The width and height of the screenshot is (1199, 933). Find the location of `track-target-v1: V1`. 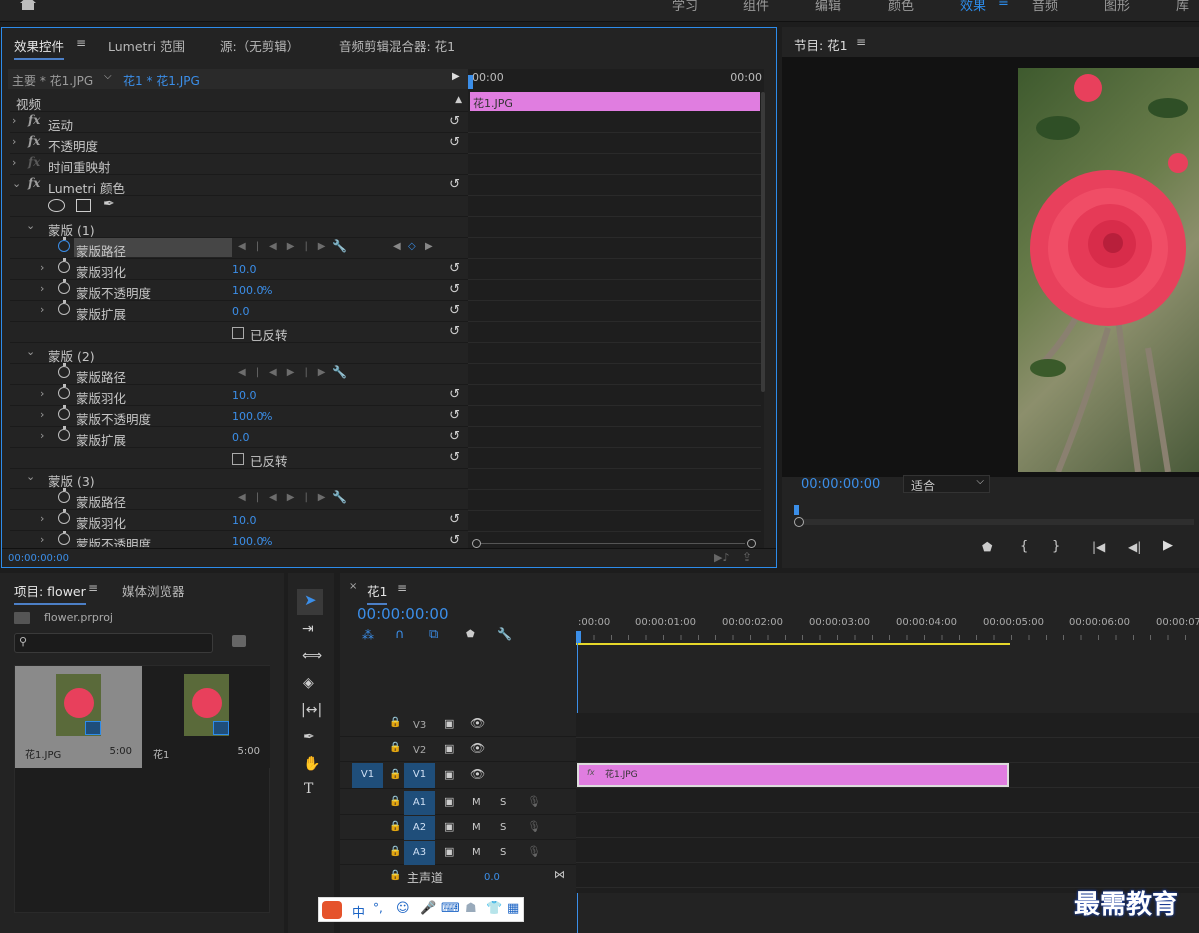

track-target-v1: V1 is located at coordinates (419, 775).